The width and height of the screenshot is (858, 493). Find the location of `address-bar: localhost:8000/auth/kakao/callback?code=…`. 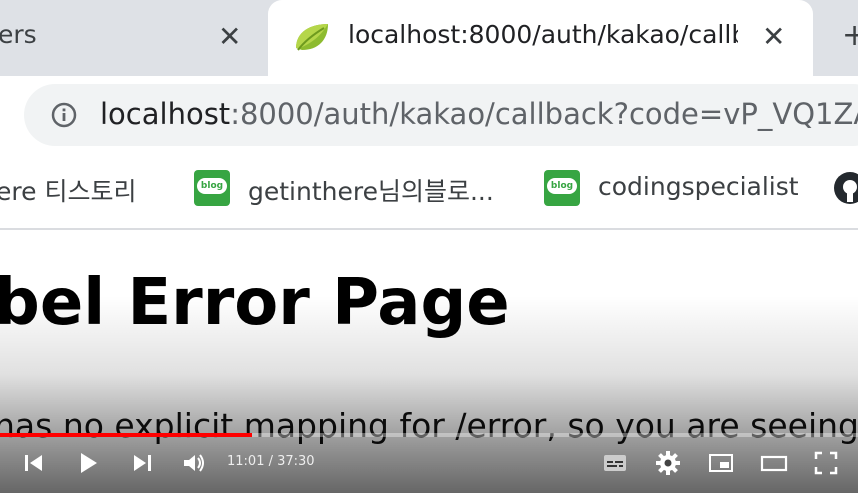

address-bar: localhost:8000/auth/kakao/callback?code=… is located at coordinates (441, 115).